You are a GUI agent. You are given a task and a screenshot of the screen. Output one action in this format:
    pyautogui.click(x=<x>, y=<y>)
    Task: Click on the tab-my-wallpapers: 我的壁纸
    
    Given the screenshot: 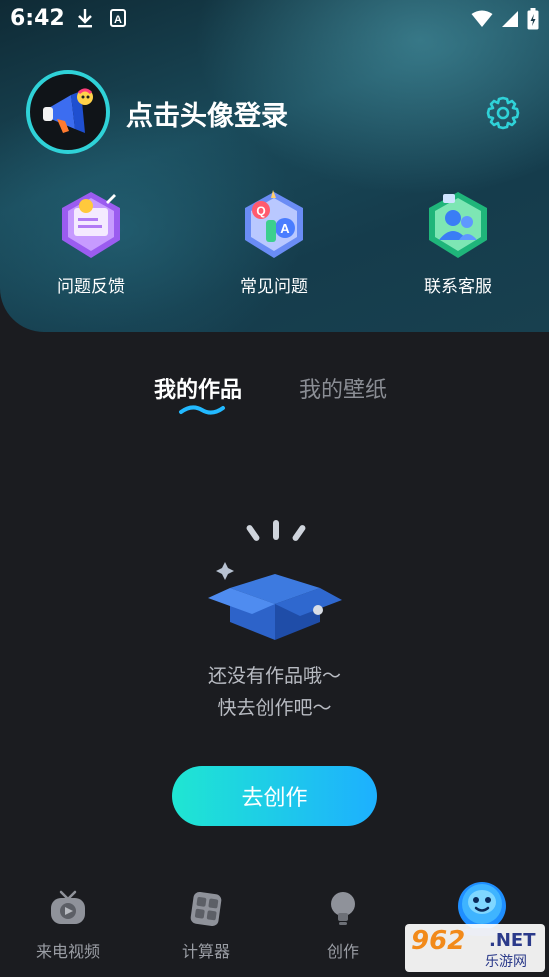 What is the action you would take?
    pyautogui.click(x=343, y=388)
    